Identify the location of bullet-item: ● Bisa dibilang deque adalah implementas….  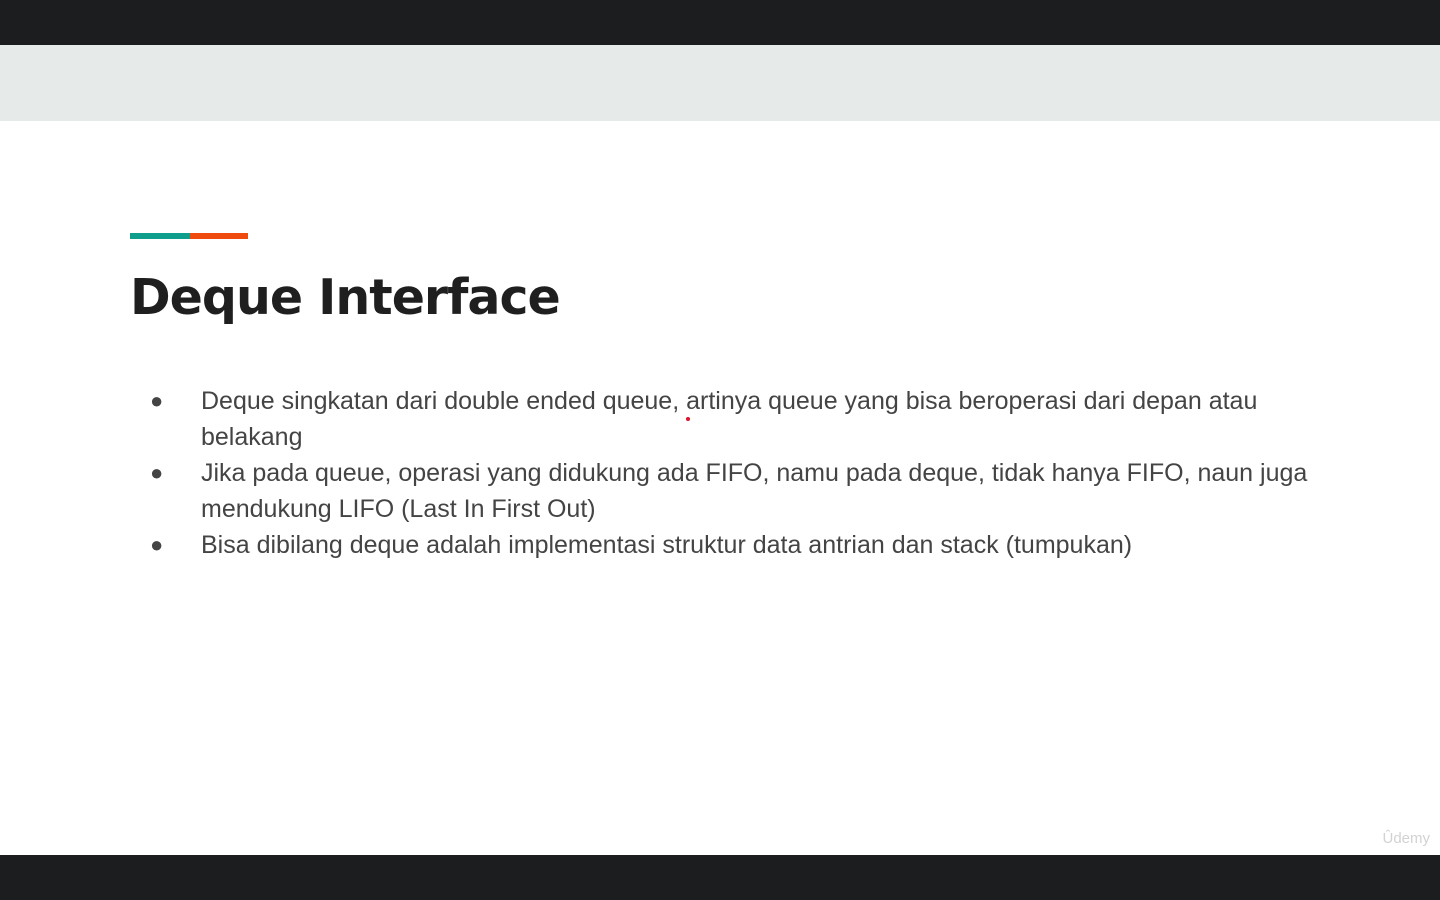
(730, 545).